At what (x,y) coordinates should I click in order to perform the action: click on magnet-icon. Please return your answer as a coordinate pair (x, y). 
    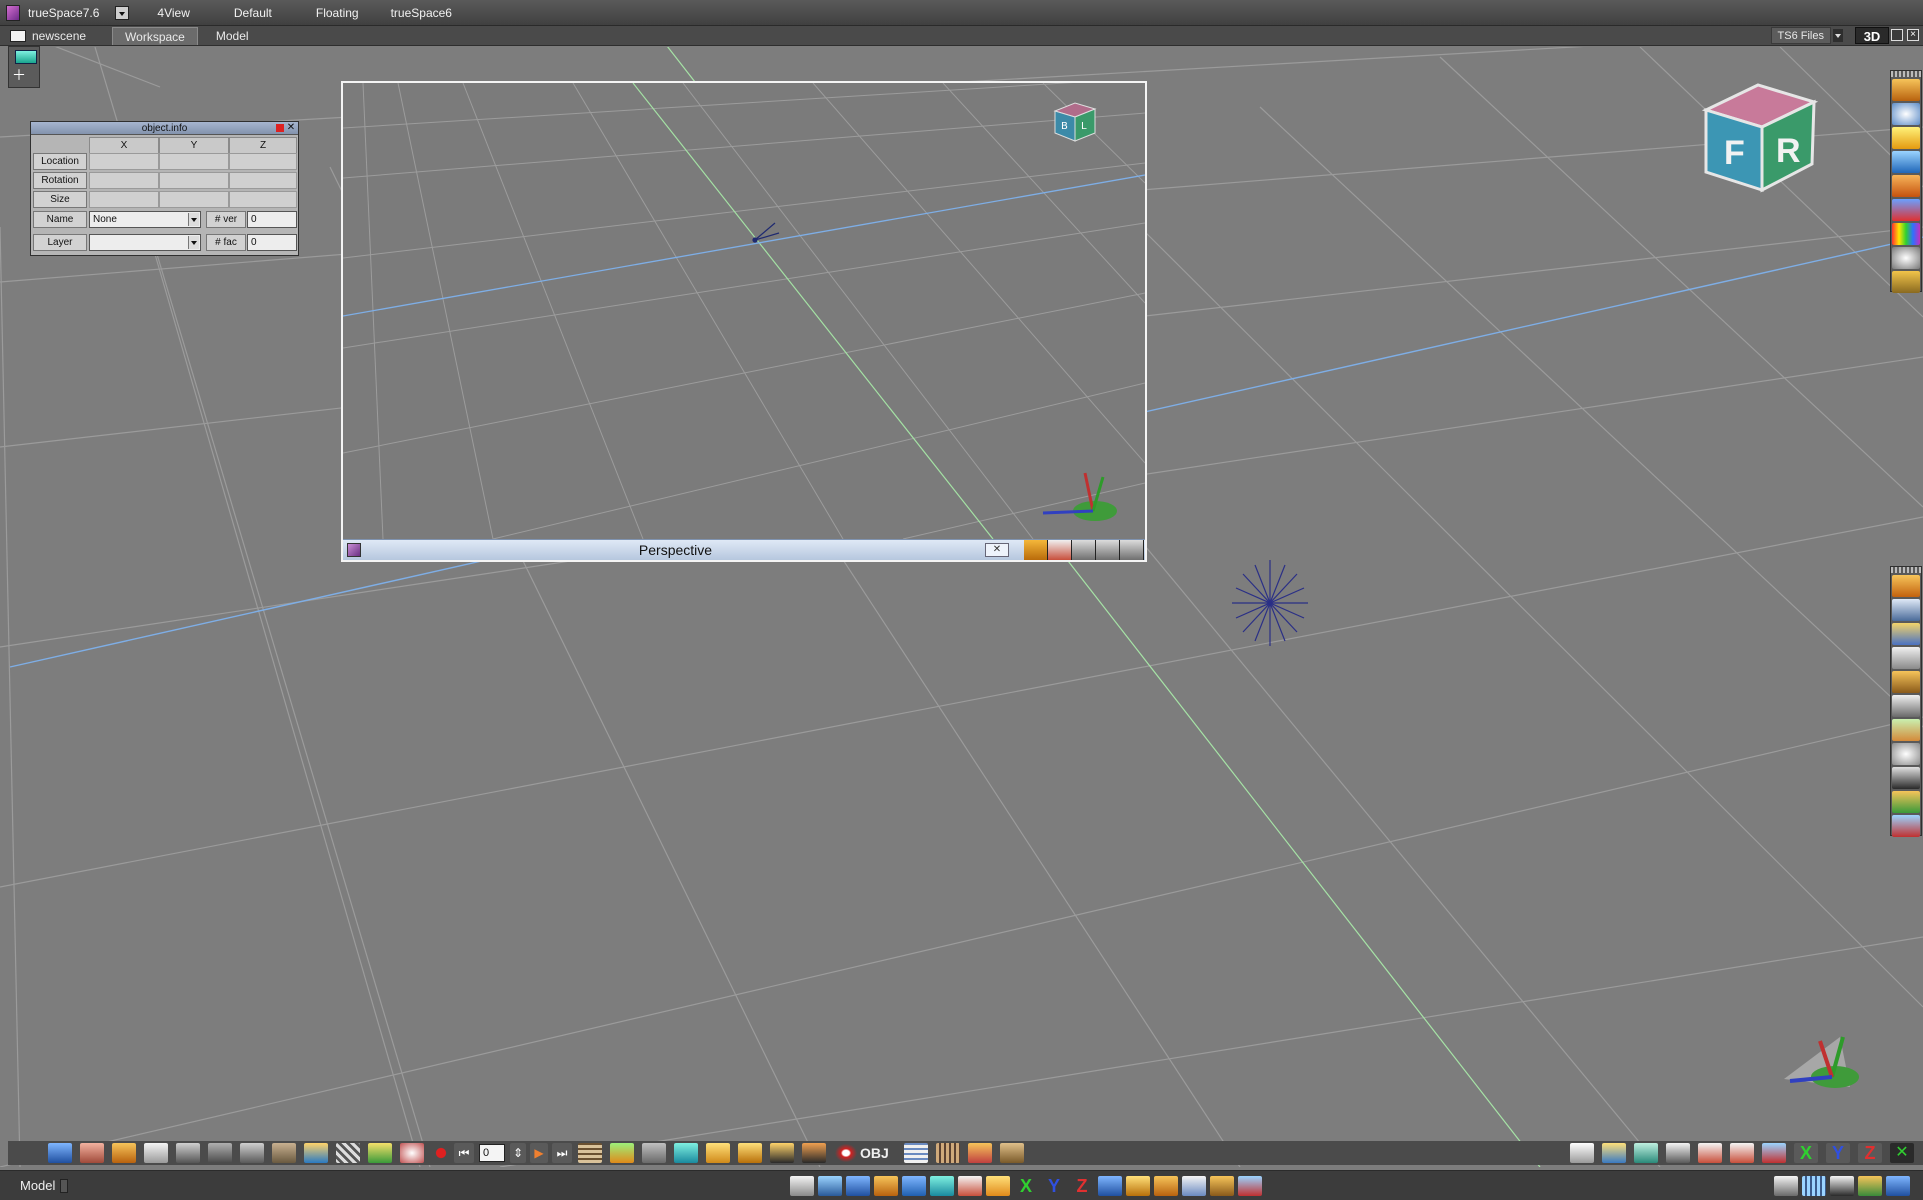
    Looking at the image, I should click on (846, 1153).